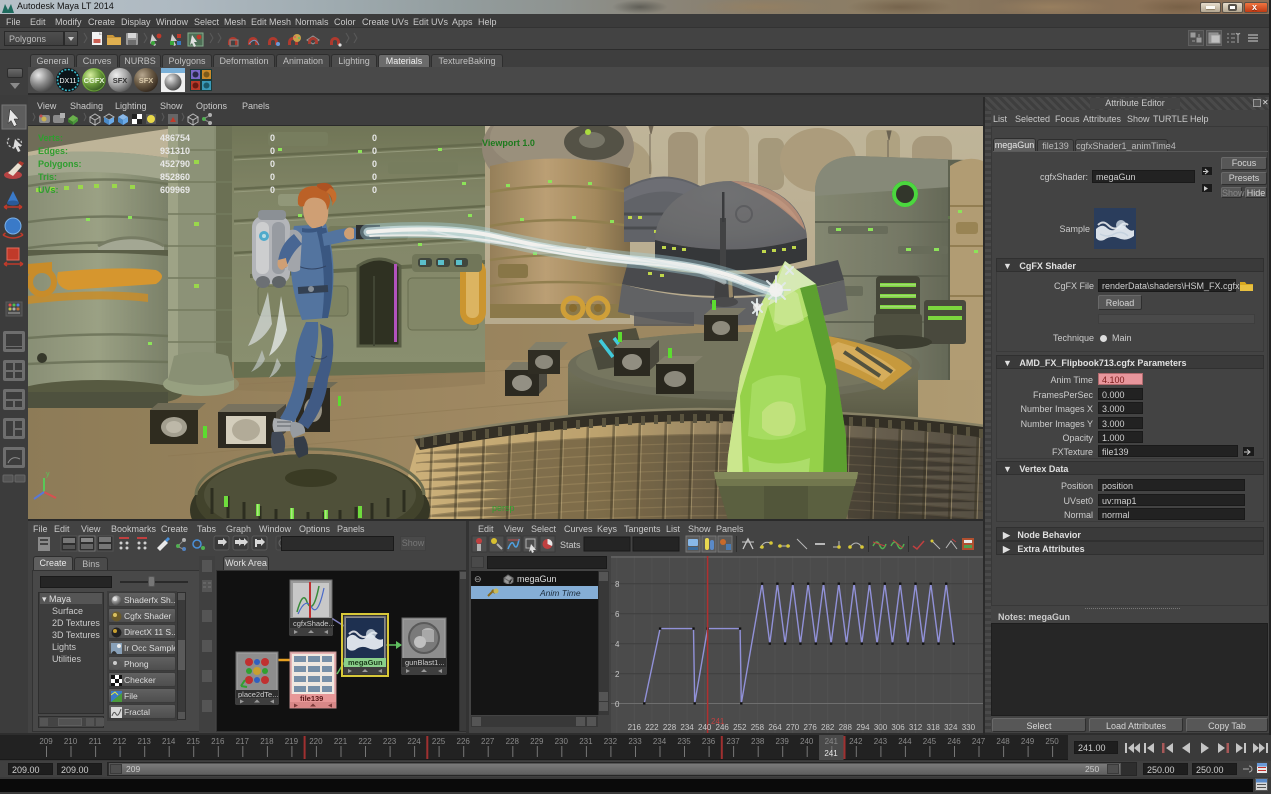  Describe the element at coordinates (775, 727) in the screenshot. I see `svg-text: 264` at that location.